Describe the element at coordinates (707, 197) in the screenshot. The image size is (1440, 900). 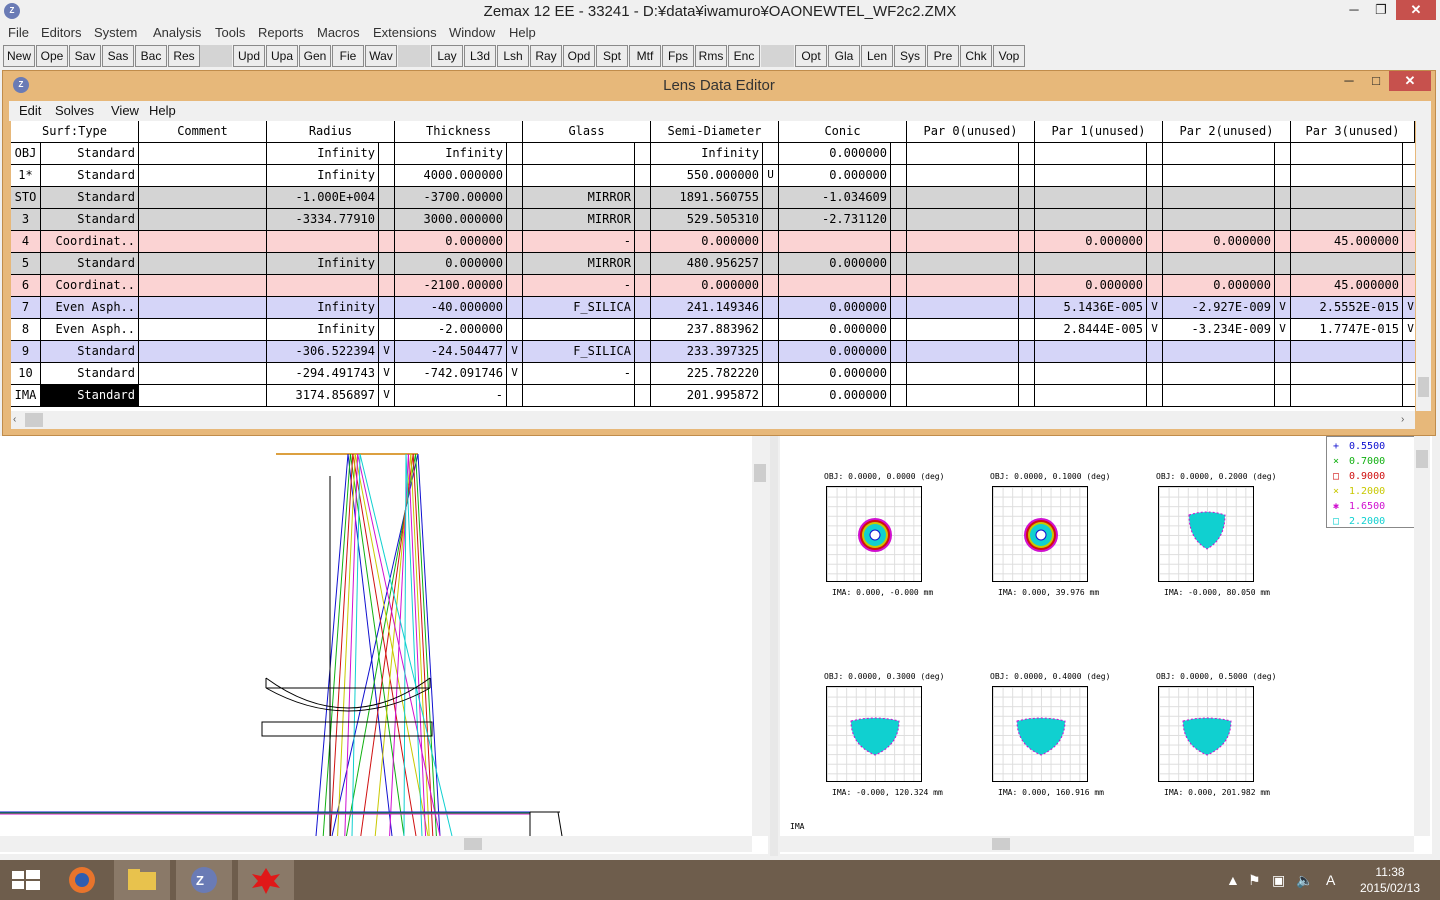
I see `semi-diameter-cell: 1891.560755` at that location.